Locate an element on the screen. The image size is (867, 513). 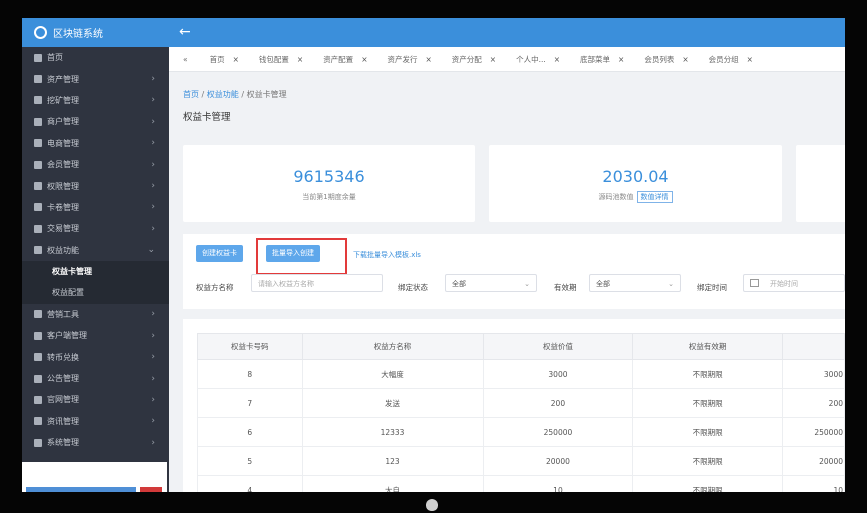
sidebar-item: 电商管理 › is located at coordinates (95, 143).